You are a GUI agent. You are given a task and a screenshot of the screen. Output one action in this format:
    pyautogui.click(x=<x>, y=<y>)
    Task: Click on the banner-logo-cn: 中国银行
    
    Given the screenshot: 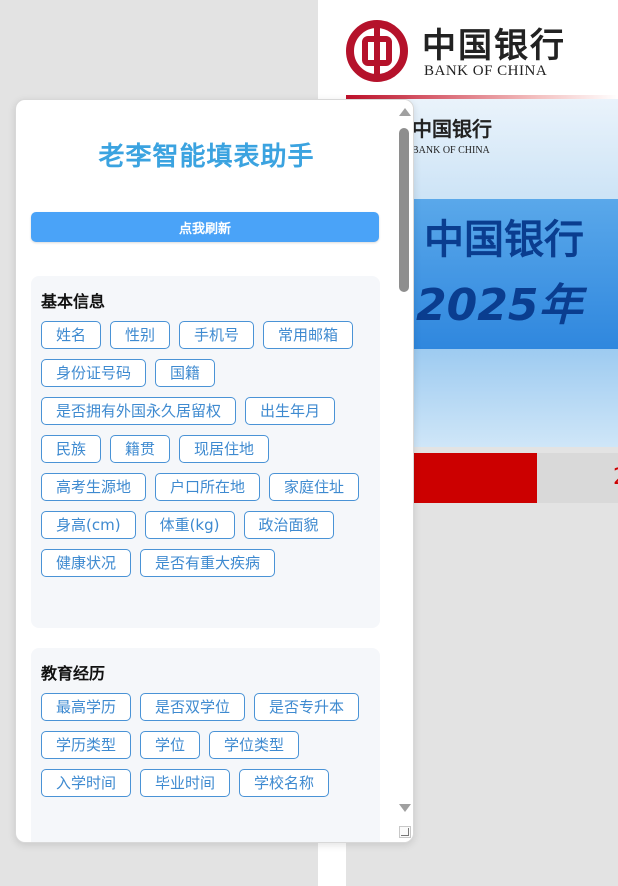 What is the action you would take?
    pyautogui.click(x=452, y=129)
    